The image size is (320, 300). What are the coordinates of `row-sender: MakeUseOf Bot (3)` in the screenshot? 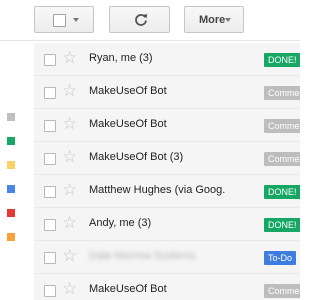 It's located at (136, 157).